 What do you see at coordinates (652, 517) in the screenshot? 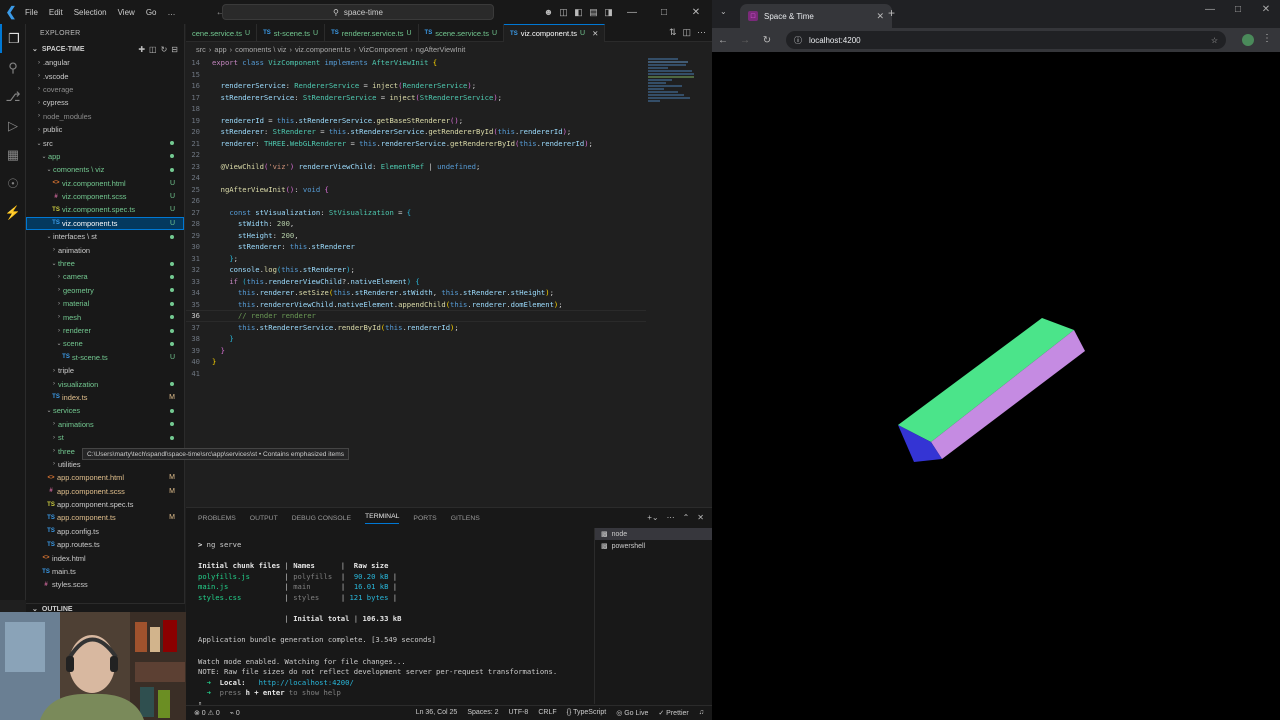
I see `new-terminal-icon: +⌄` at bounding box center [652, 517].